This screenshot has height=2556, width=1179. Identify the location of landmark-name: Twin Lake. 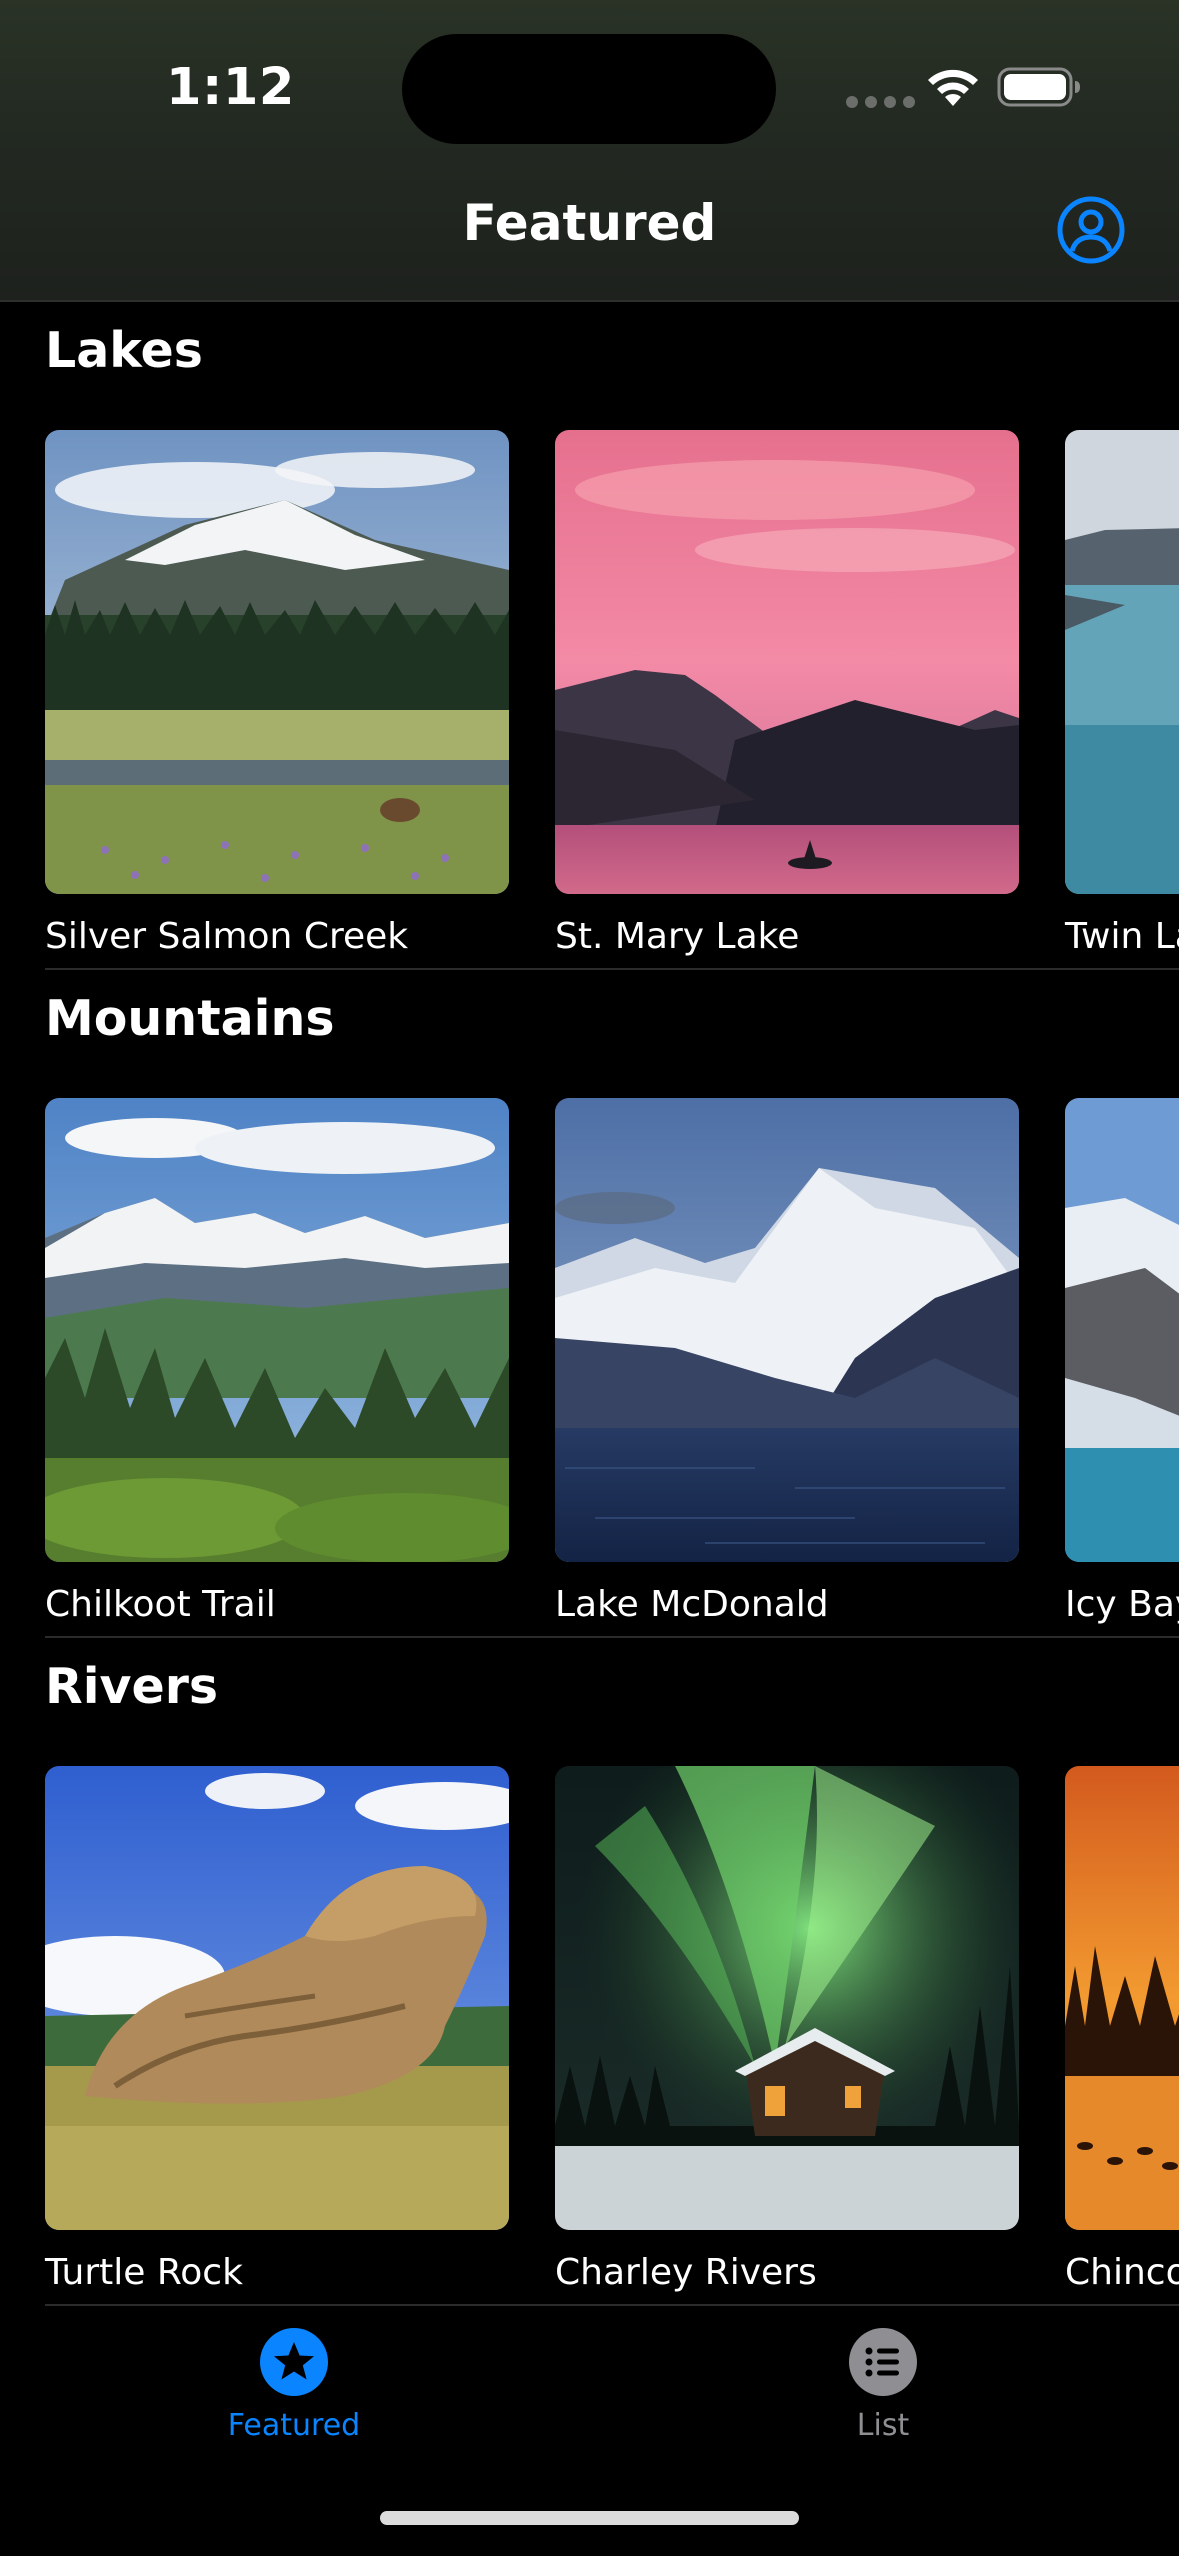
(1122, 936).